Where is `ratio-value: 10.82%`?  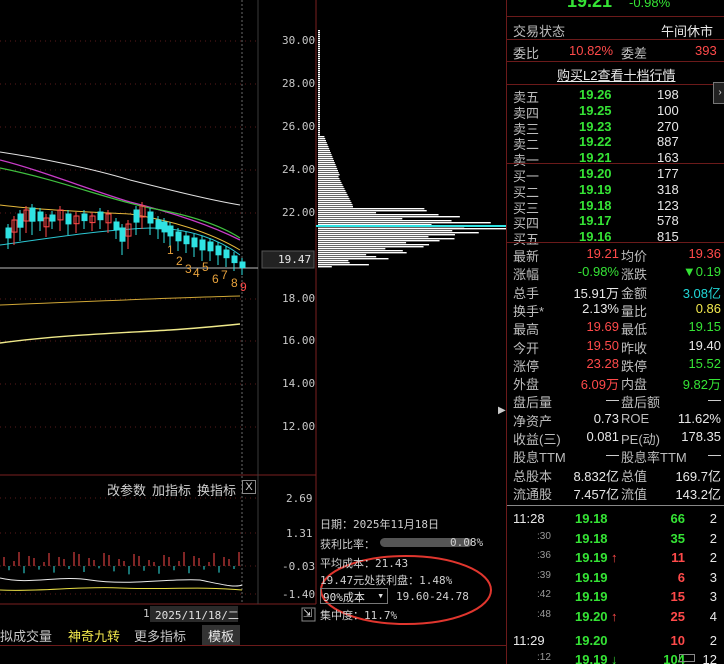 ratio-value: 10.82% is located at coordinates (591, 50).